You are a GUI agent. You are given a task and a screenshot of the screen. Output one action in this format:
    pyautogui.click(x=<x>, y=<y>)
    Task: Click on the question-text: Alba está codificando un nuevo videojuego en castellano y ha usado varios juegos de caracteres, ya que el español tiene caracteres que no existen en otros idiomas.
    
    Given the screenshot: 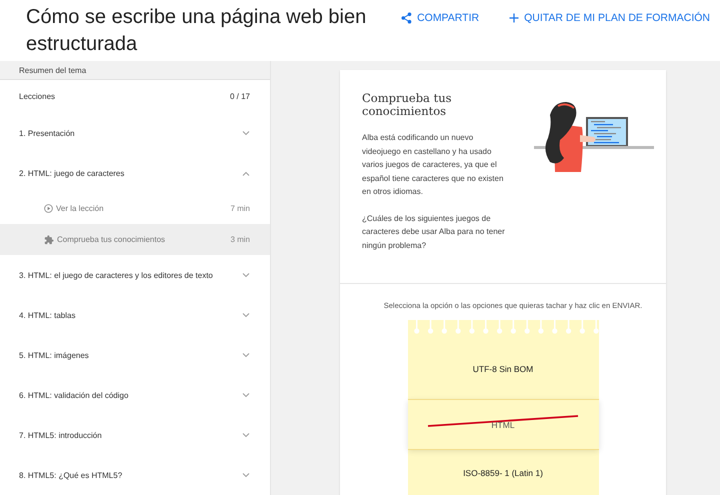 What is the action you would take?
    pyautogui.click(x=433, y=165)
    